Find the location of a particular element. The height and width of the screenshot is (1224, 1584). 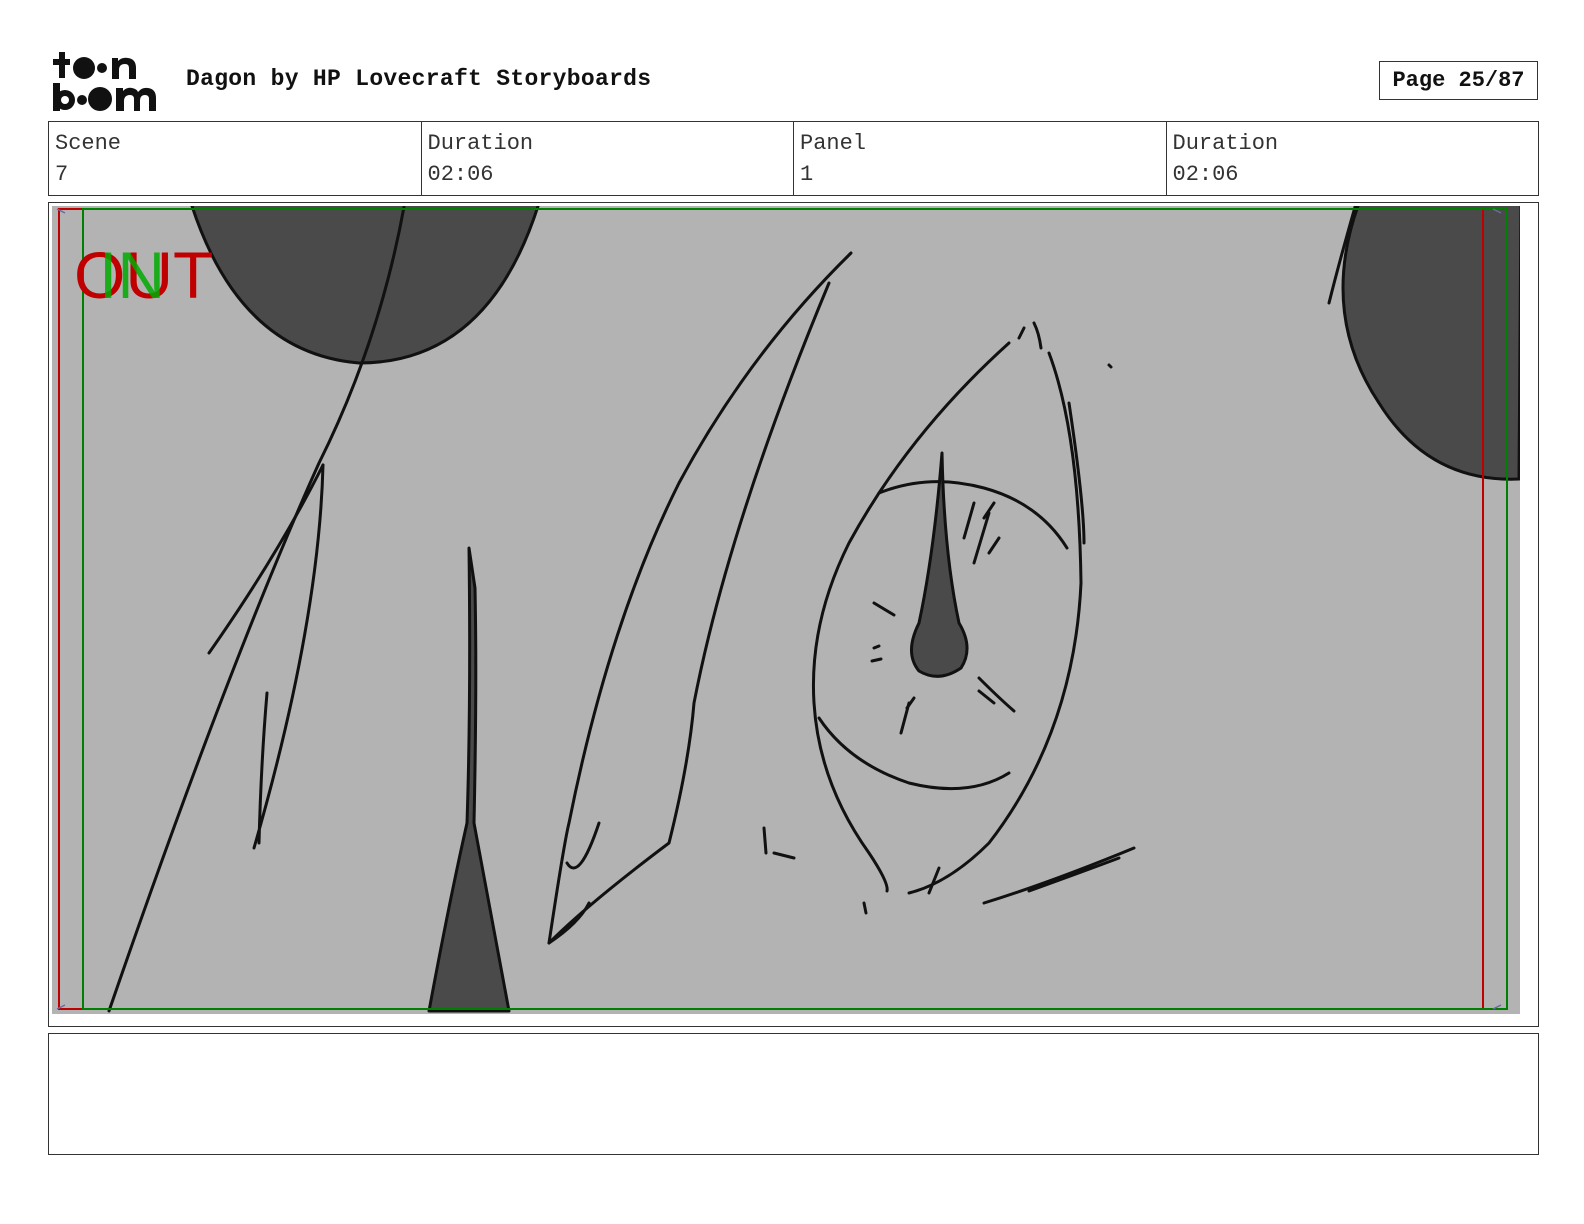

toon-boom-logo is located at coordinates (107, 82).